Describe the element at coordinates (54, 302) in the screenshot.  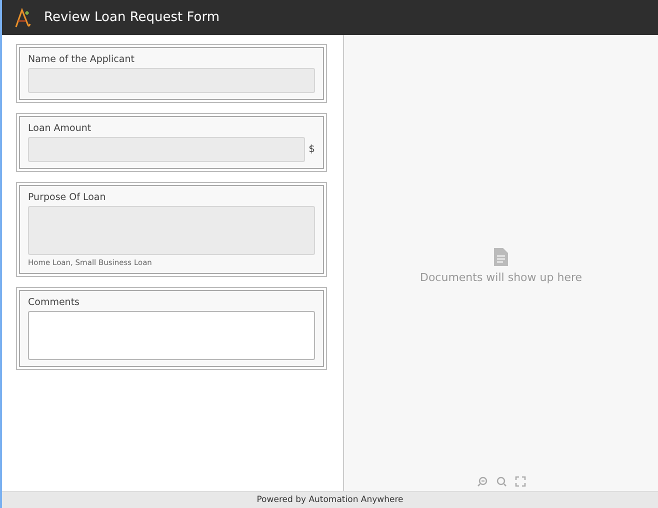
I see `field-label: Comments` at that location.